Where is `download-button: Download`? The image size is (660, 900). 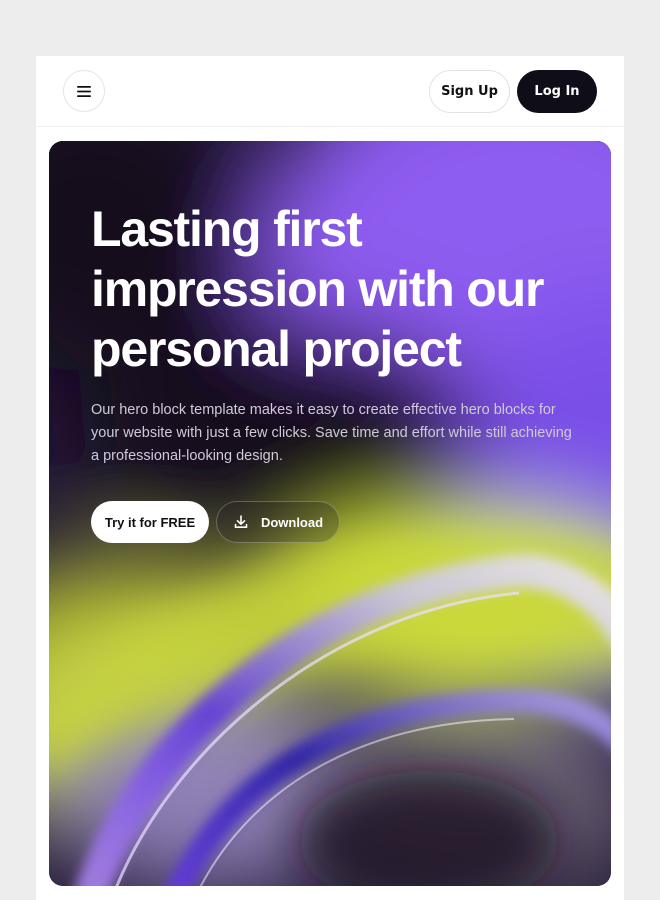
download-button: Download is located at coordinates (278, 522).